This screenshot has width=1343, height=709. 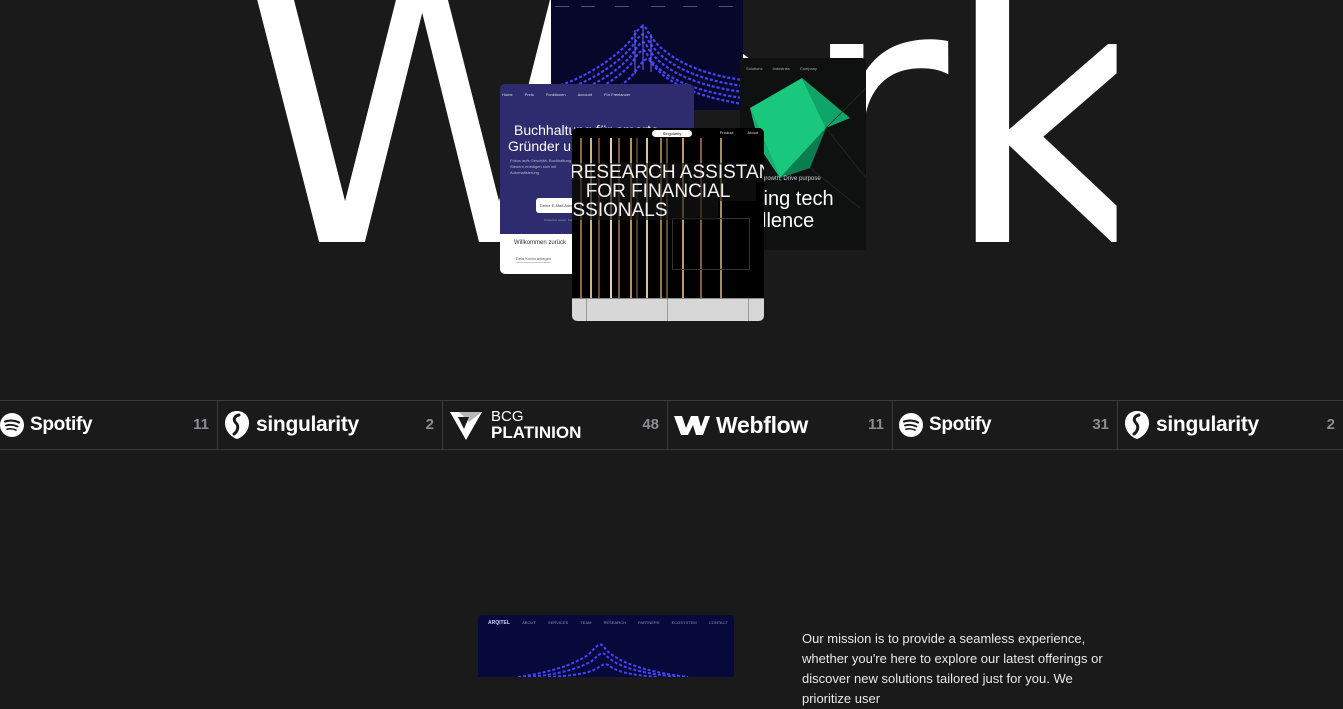 I want to click on client-strip: Spotify 11 singularity 2 BCG PLATINION 4, so click(x=671, y=425).